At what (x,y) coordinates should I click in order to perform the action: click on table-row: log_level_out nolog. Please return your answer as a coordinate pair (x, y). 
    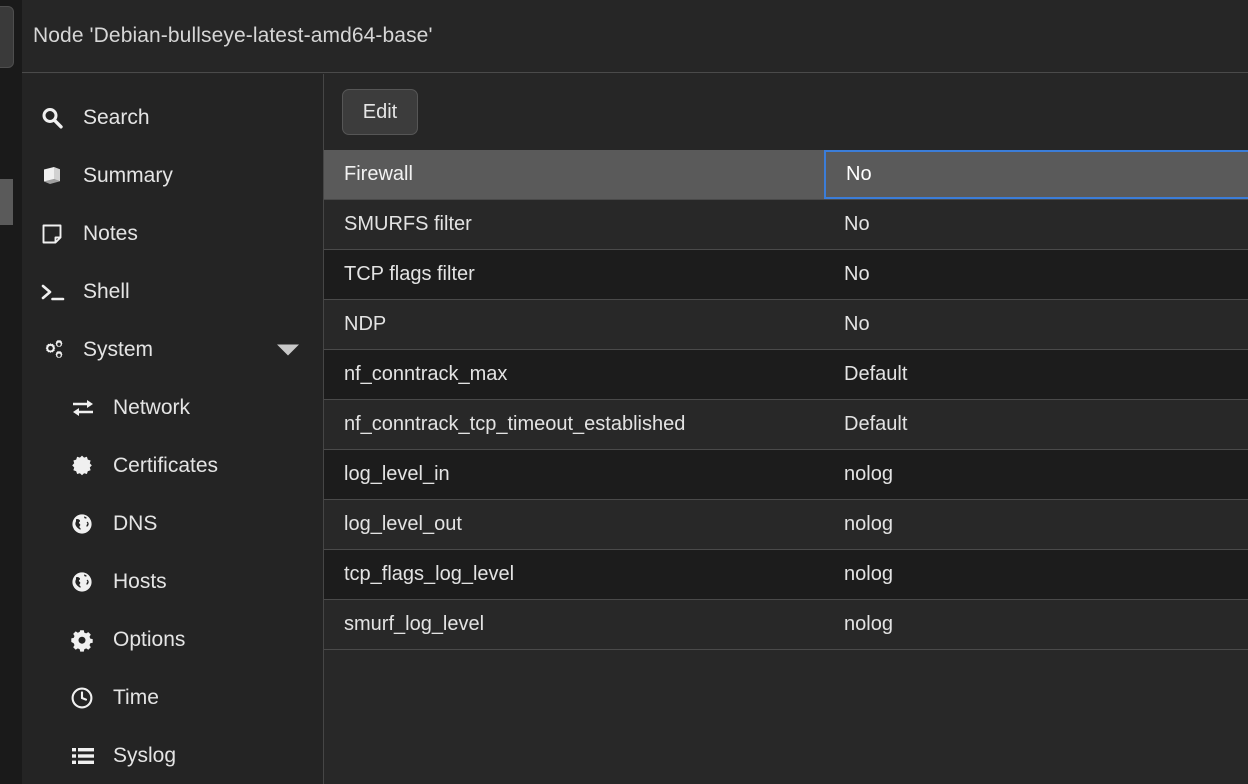
    Looking at the image, I should click on (786, 525).